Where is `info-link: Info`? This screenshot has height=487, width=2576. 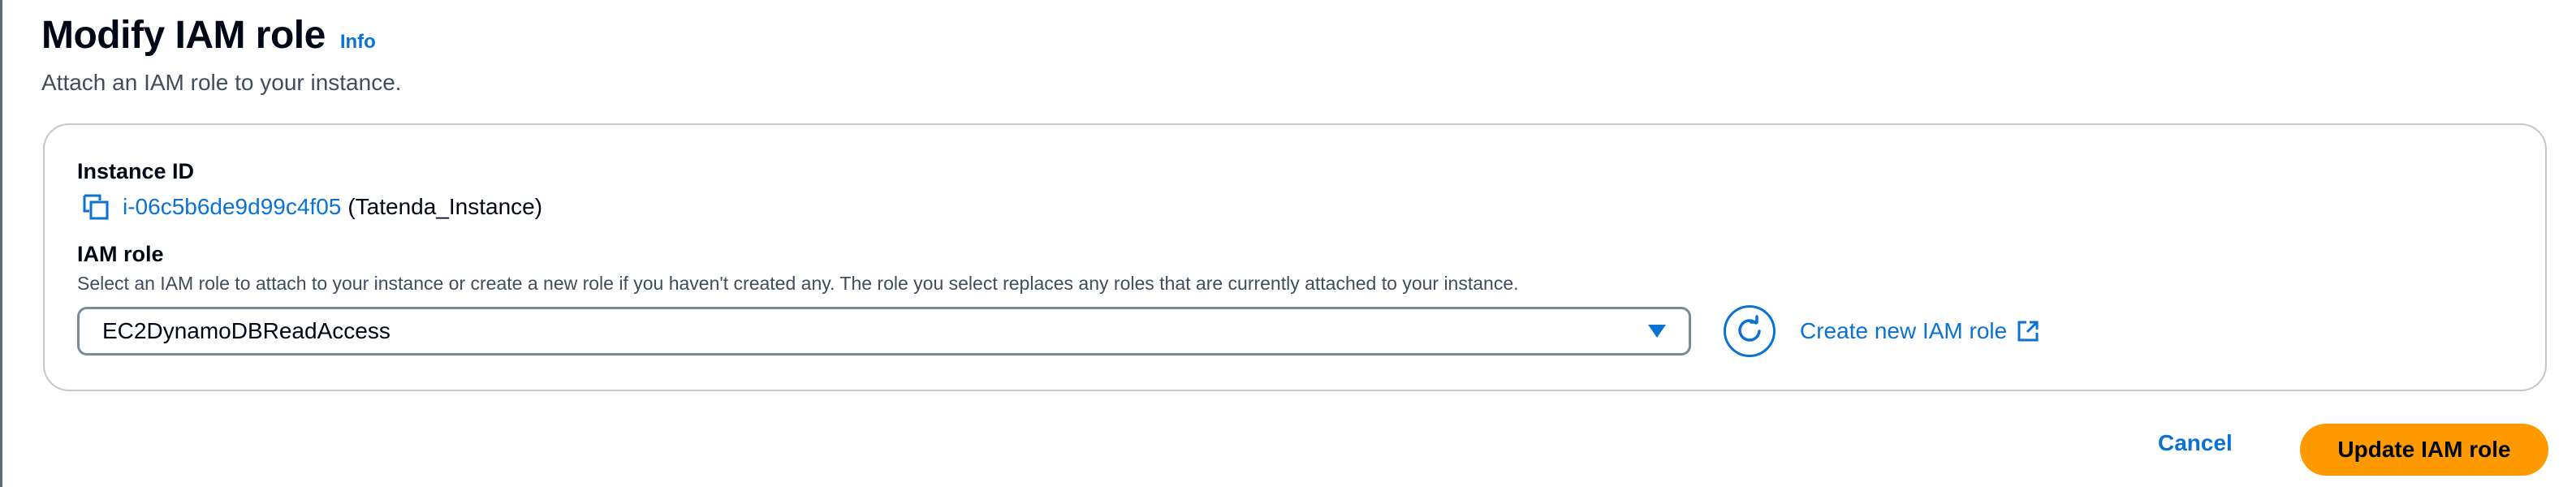 info-link: Info is located at coordinates (358, 42).